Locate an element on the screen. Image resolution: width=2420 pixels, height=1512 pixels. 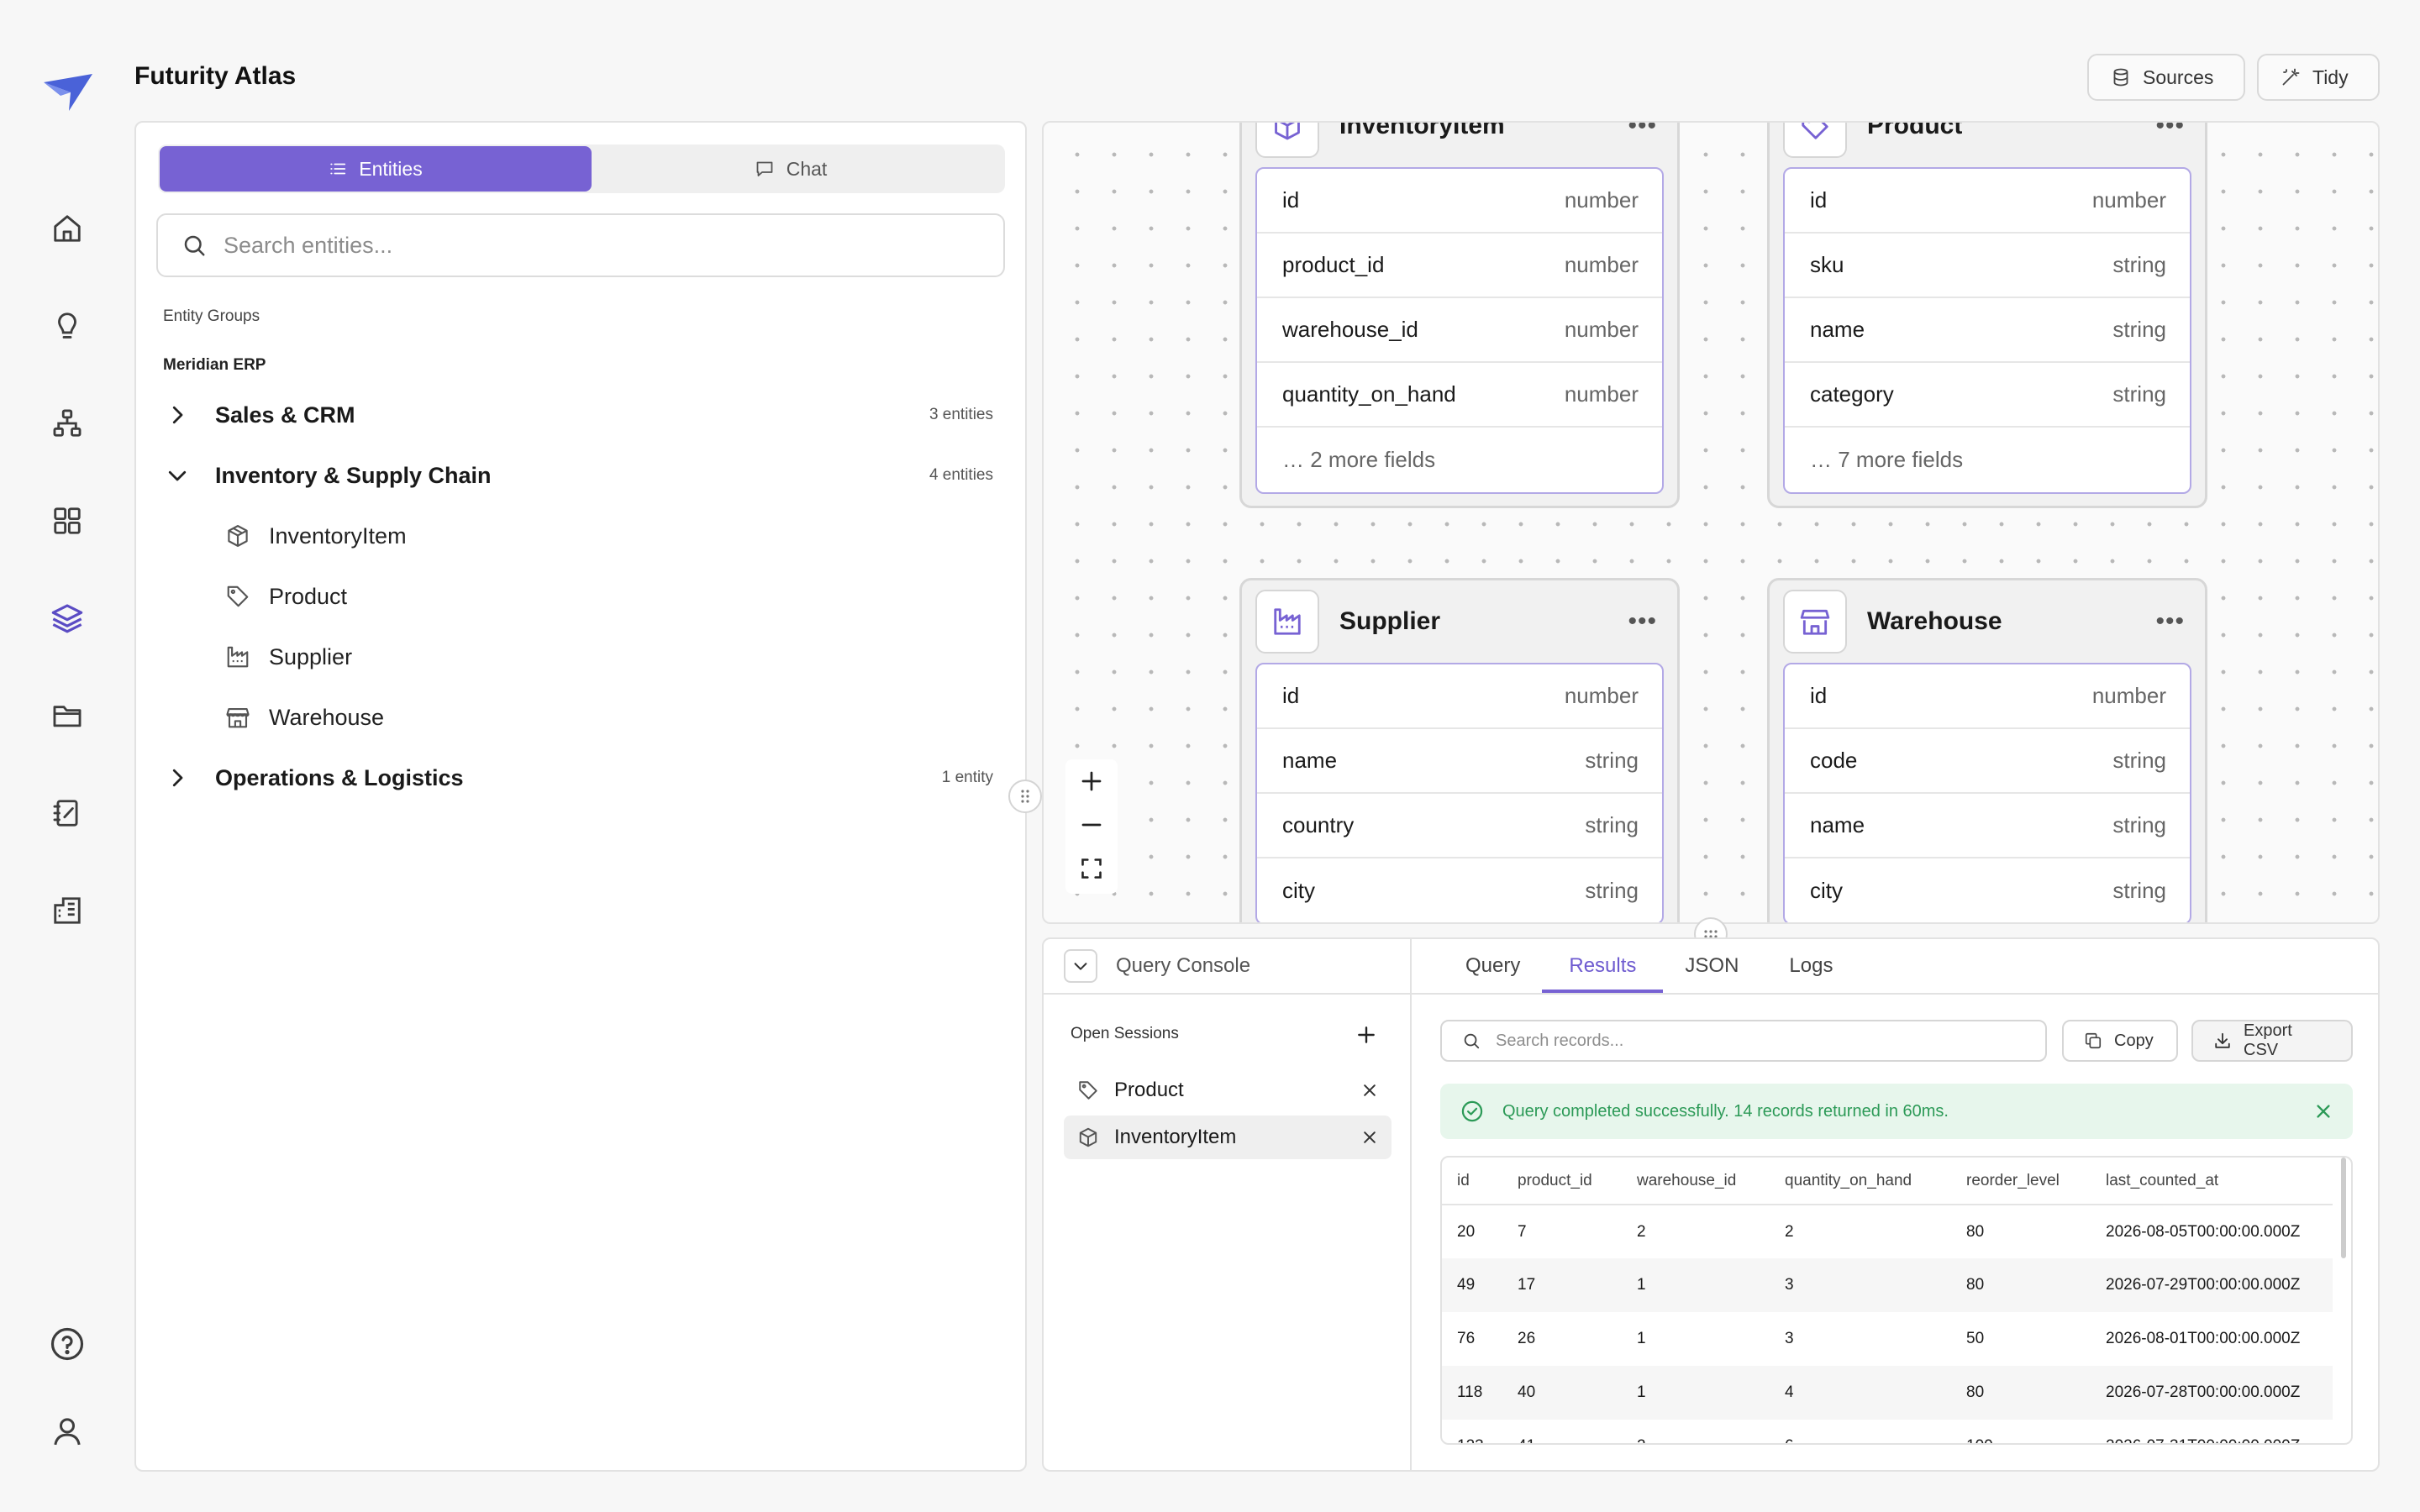
table-cell: 2026-07-28T00:00:00.000Z is located at coordinates (2212, 1393).